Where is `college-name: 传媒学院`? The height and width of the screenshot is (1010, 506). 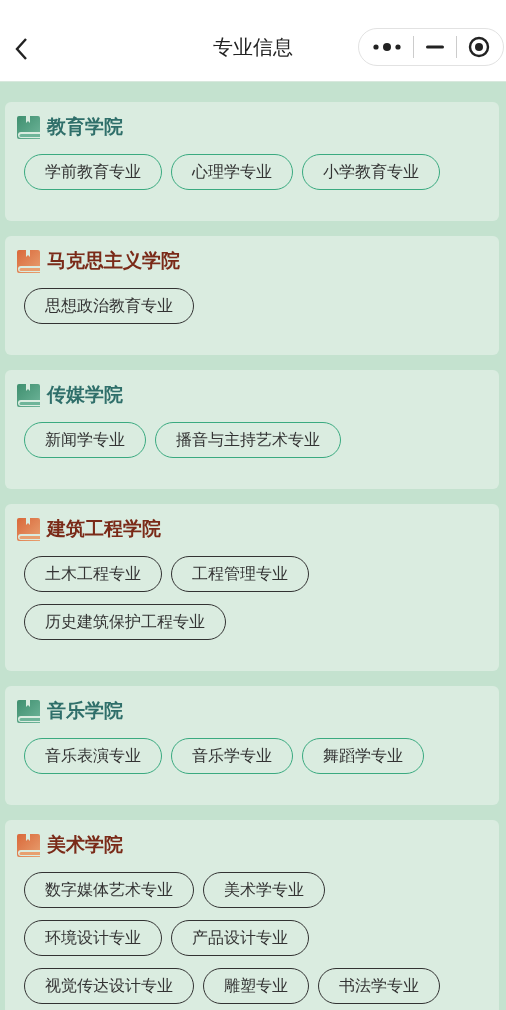
college-name: 传媒学院 is located at coordinates (85, 394).